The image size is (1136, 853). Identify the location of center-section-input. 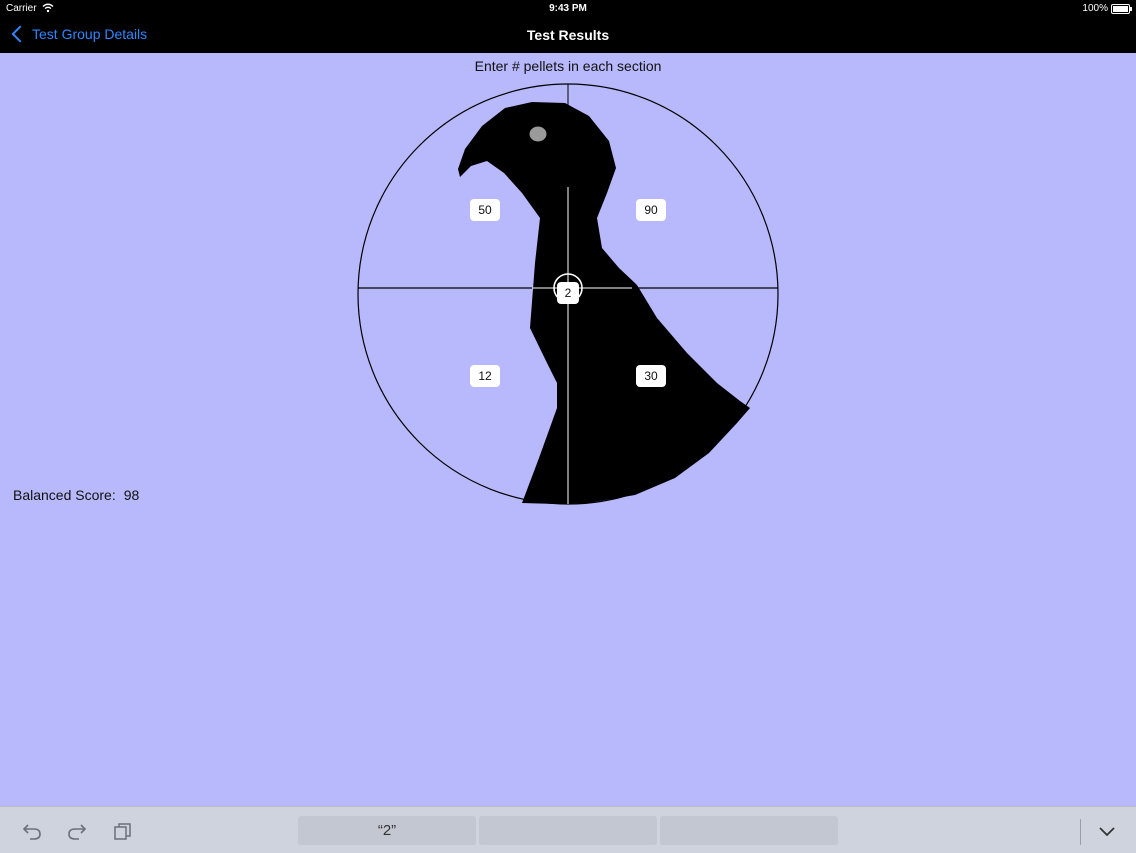
(568, 293).